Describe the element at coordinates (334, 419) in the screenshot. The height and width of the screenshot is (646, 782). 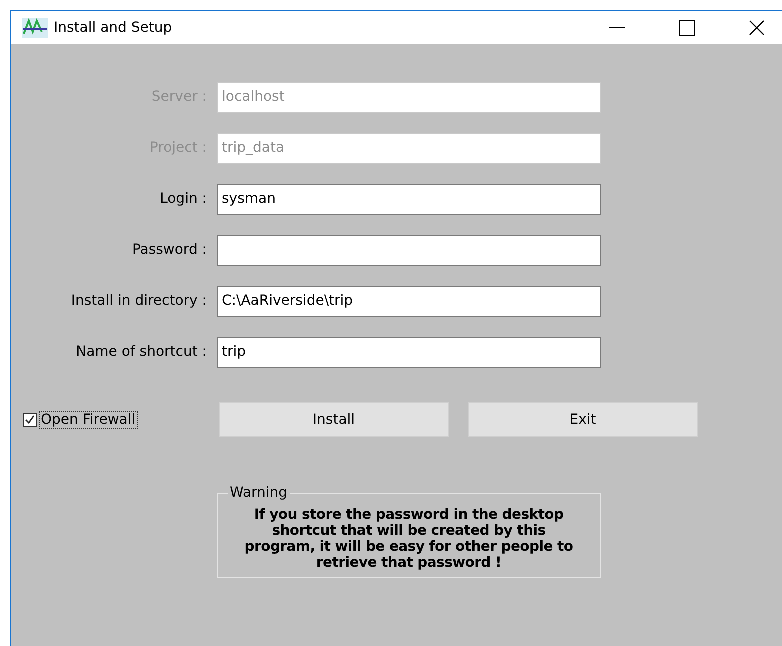
I see `install-button: Install` at that location.